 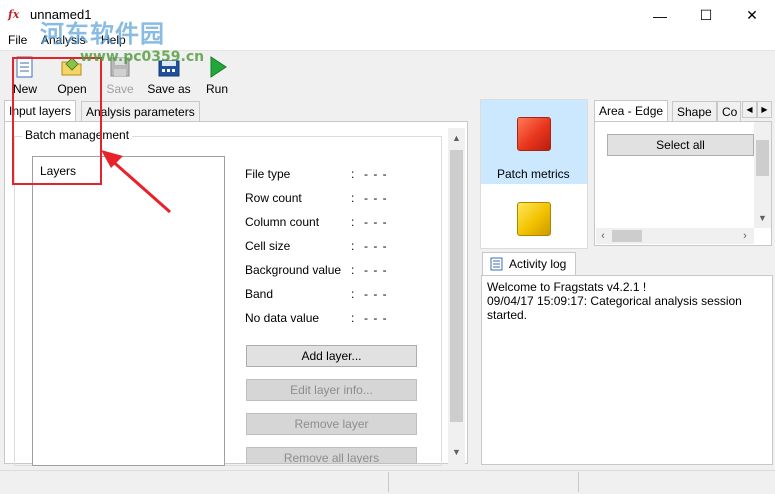 What do you see at coordinates (764, 109) in the screenshot?
I see `tab-scroll-right-icon: ▶` at bounding box center [764, 109].